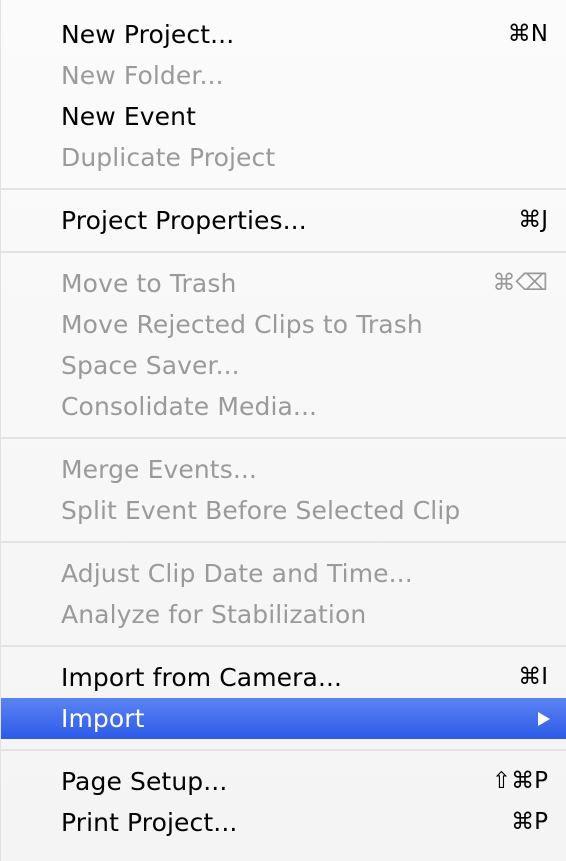 The image size is (566, 861). What do you see at coordinates (283, 157) in the screenshot?
I see `menu-item-duplicate-project: Duplicate Project` at bounding box center [283, 157].